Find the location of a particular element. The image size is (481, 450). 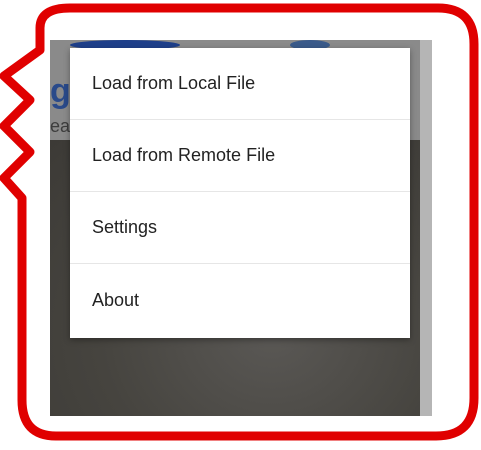

menu-item-load-remote-file: Load from Remote File is located at coordinates (240, 156).